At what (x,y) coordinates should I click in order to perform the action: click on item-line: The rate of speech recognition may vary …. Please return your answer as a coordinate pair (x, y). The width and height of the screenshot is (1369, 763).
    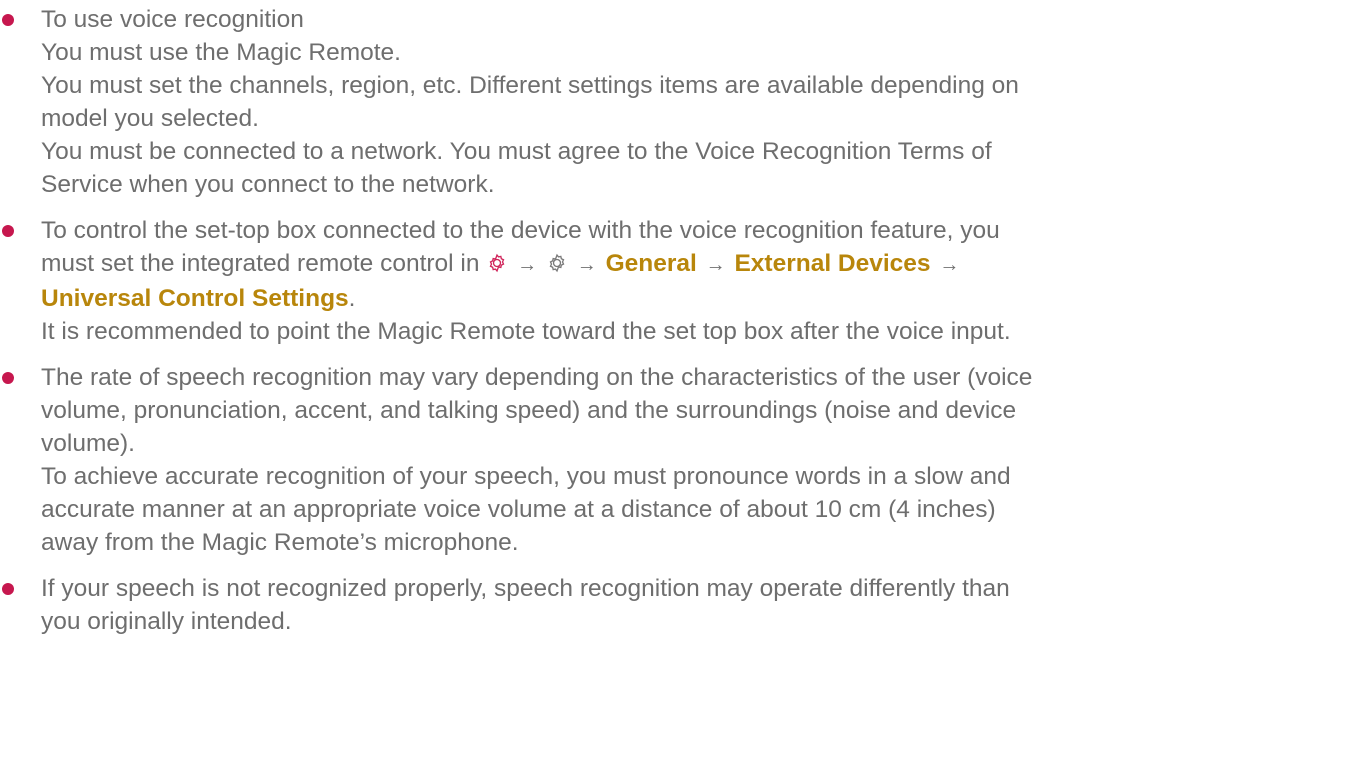
    Looking at the image, I should click on (537, 377).